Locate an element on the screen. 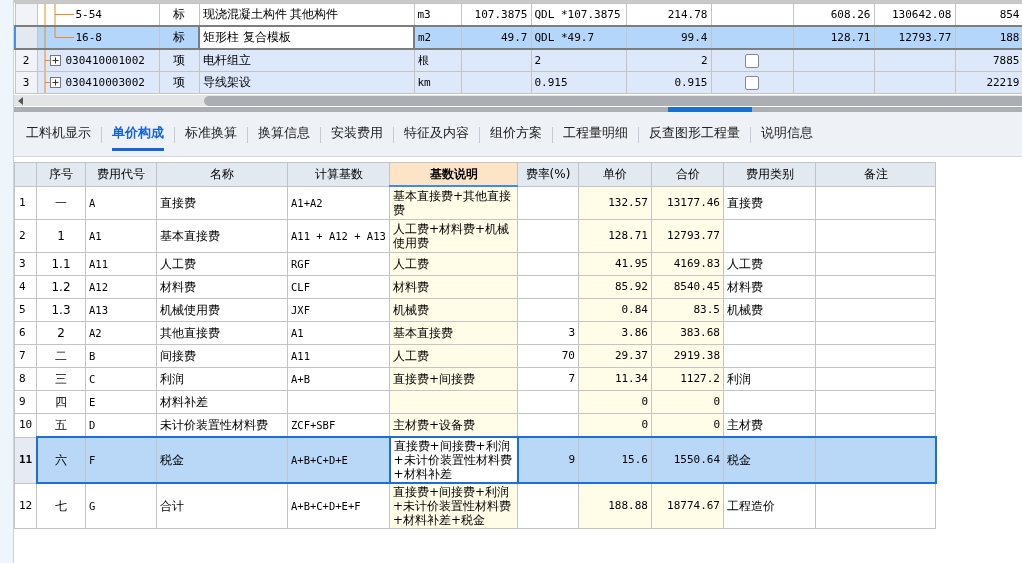 The height and width of the screenshot is (563, 1022). table-cell: A+B+C+D+E is located at coordinates (338, 460).